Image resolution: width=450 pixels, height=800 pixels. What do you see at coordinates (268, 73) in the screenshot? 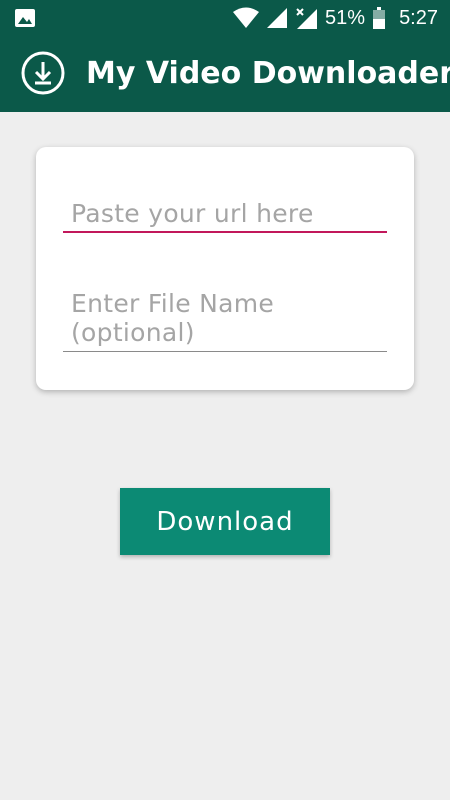
I see `app-title: My Video Downloader` at bounding box center [268, 73].